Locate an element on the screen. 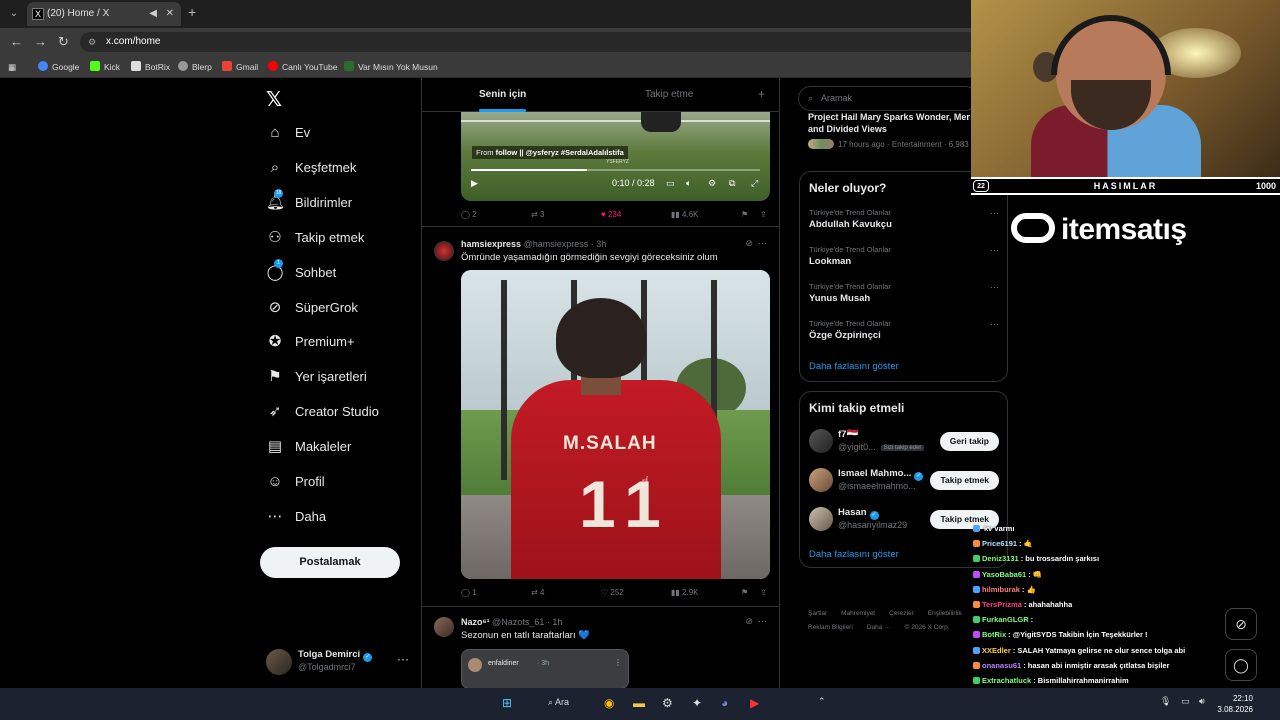  nav-item-keşfetmek: ⌕ Keşfetmek is located at coordinates (346, 168).